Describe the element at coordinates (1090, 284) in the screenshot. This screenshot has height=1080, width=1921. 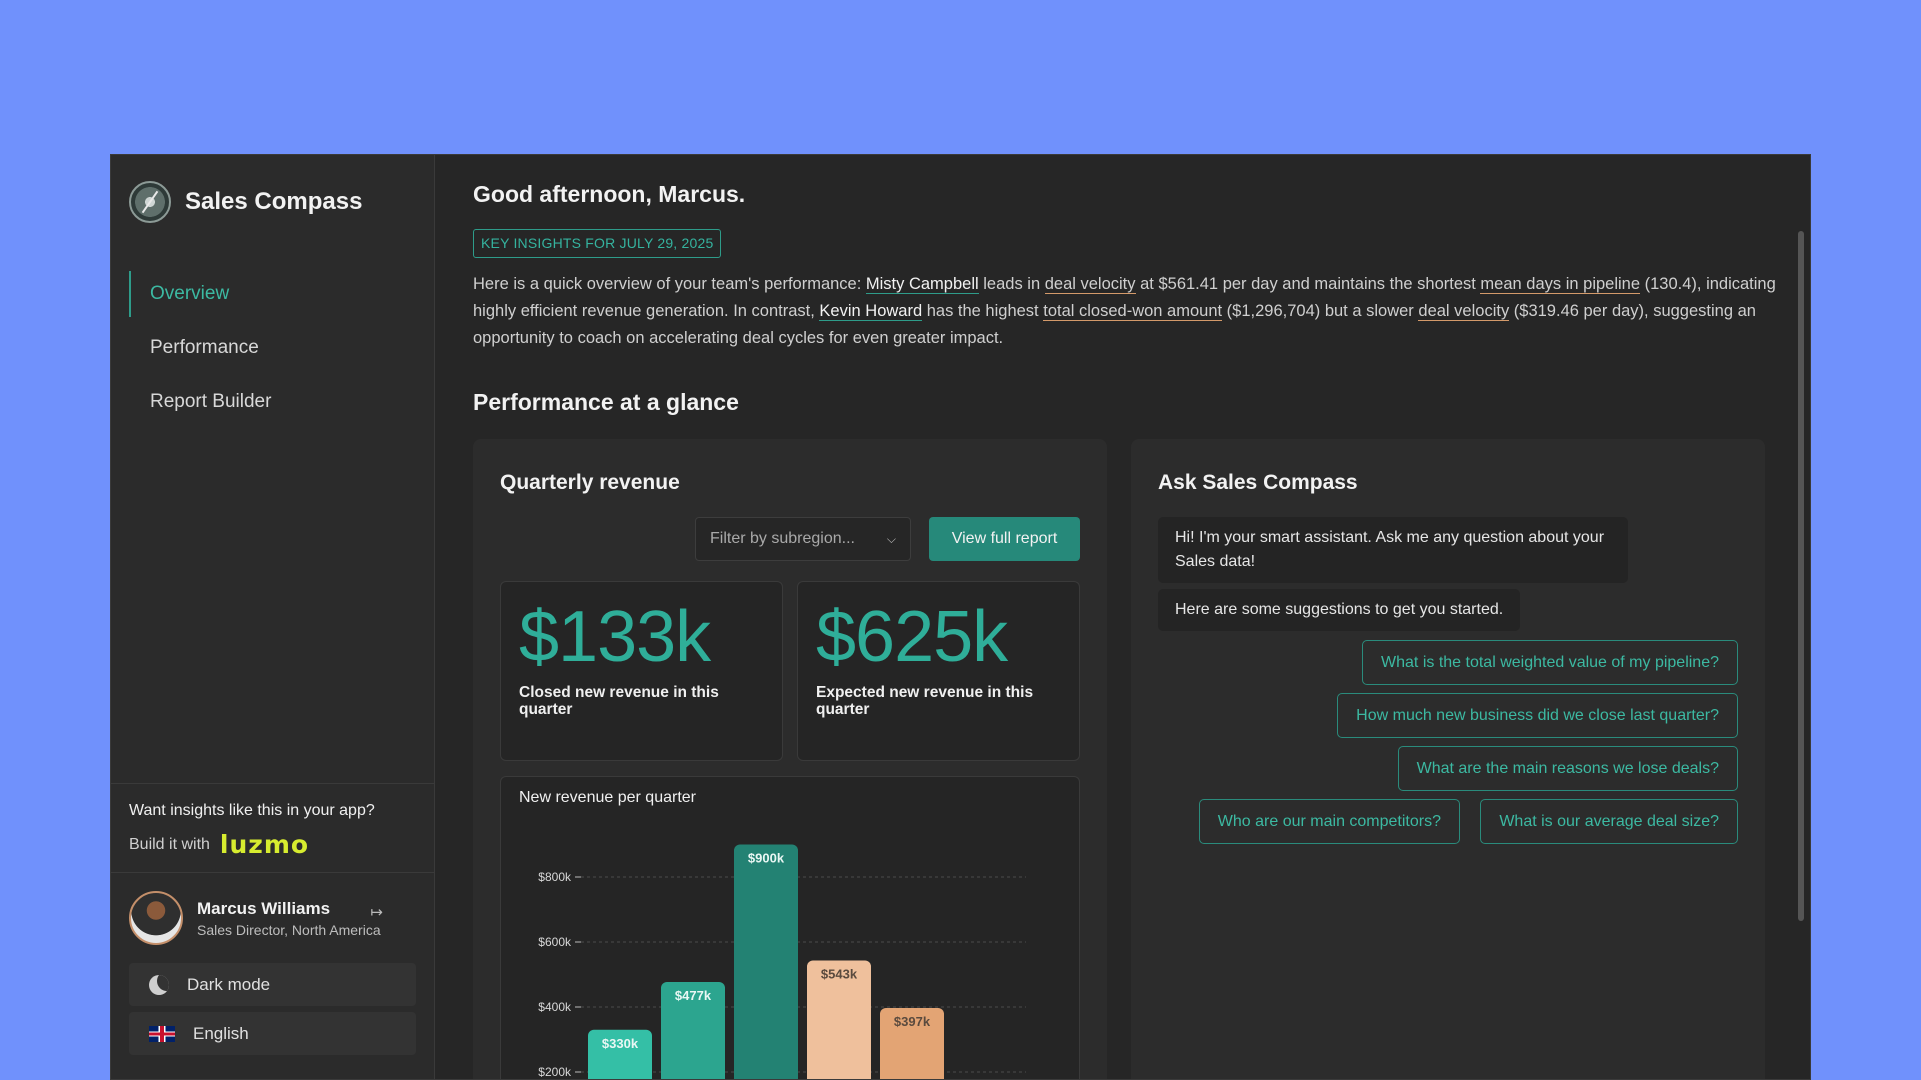
I see `metric-link-deal-velocity: deal velocity` at that location.